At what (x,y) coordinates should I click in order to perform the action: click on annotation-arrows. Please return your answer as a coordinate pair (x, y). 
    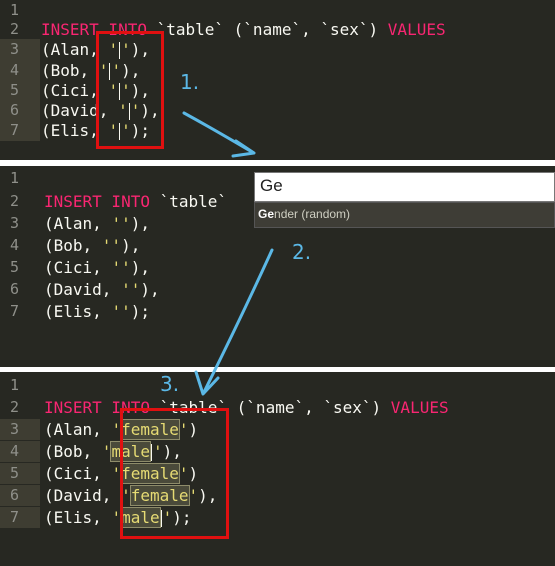
    Looking at the image, I should click on (228, 253).